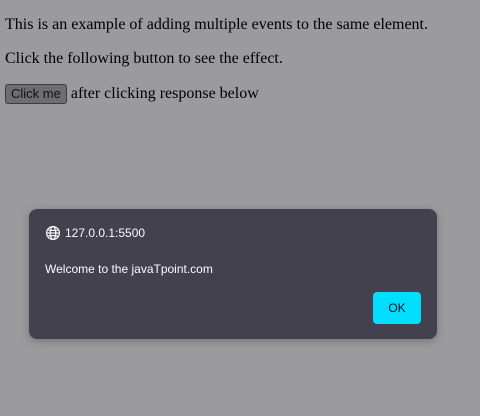 The width and height of the screenshot is (480, 416). What do you see at coordinates (397, 308) in the screenshot?
I see `ok-button: OK` at bounding box center [397, 308].